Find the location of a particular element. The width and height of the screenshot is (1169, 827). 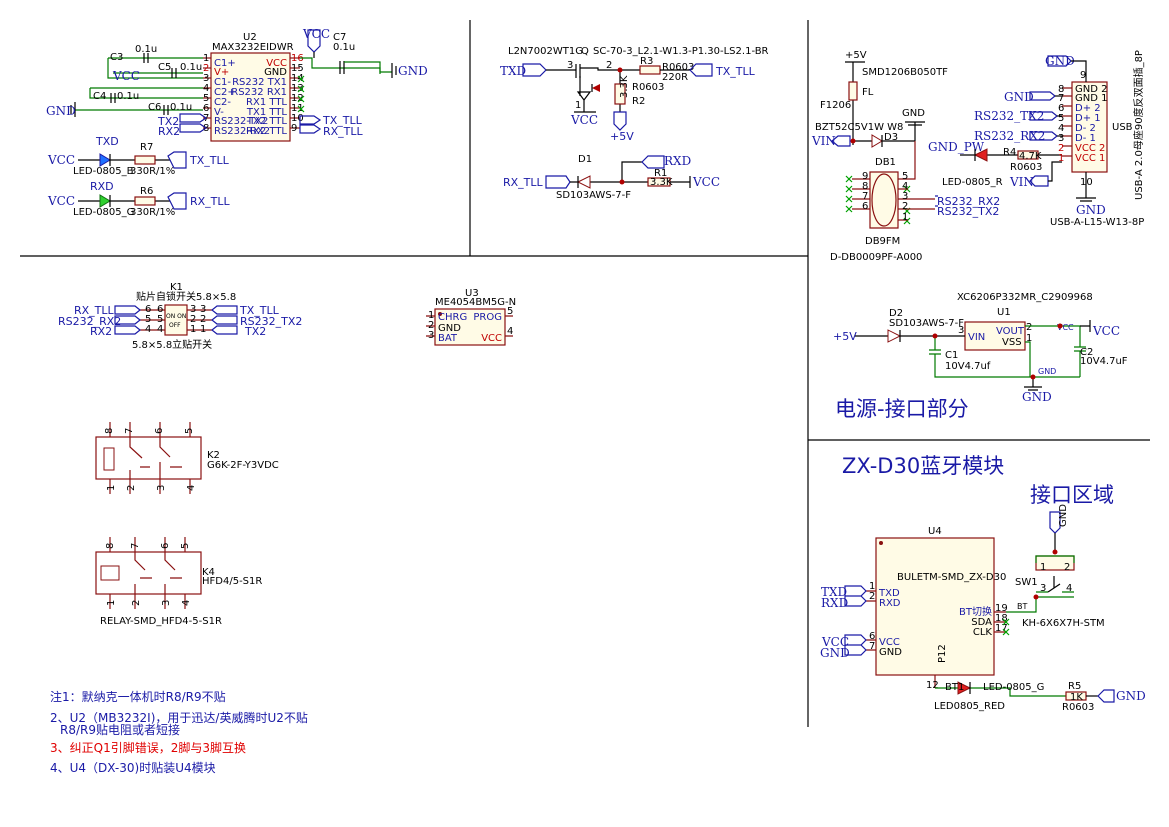

u4-part: BULETM-SMD_ZX-D30 is located at coordinates (951, 577).